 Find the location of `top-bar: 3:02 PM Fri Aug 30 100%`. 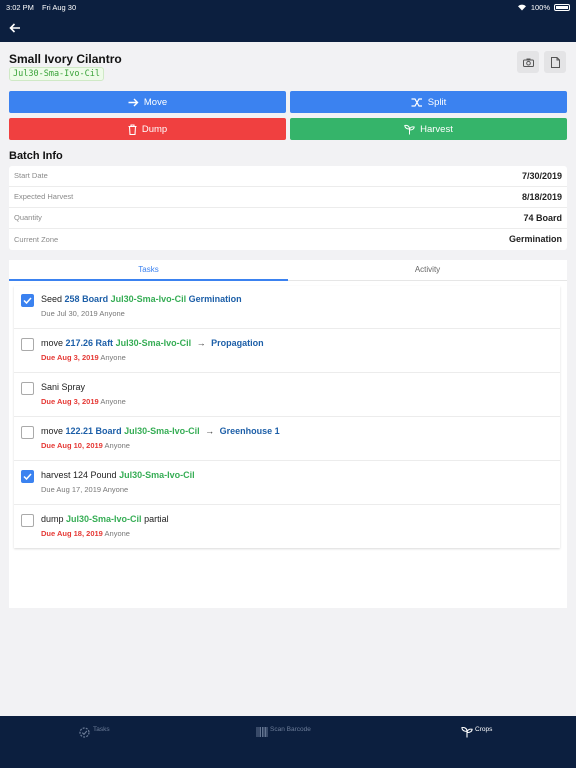

top-bar: 3:02 PM Fri Aug 30 100% is located at coordinates (288, 21).